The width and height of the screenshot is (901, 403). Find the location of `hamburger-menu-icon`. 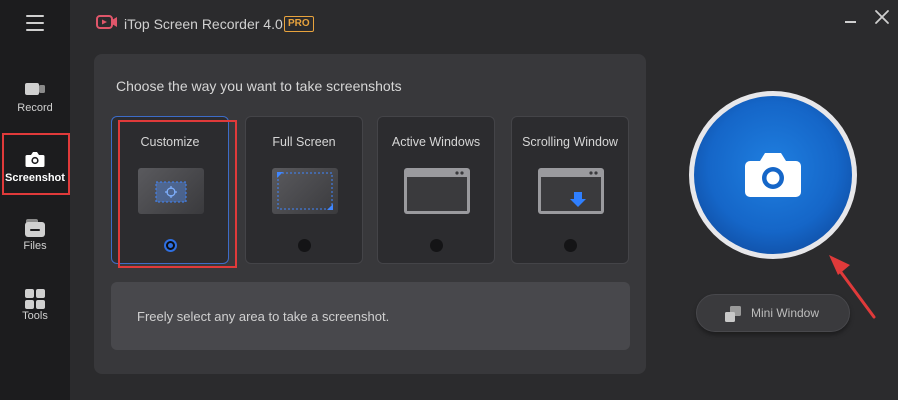

hamburger-menu-icon is located at coordinates (35, 23).